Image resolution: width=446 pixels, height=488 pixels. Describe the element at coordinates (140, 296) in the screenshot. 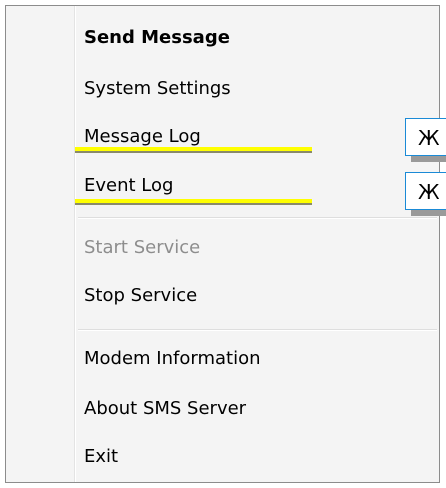

I see `menu-item-stop-service: Stop Service` at that location.